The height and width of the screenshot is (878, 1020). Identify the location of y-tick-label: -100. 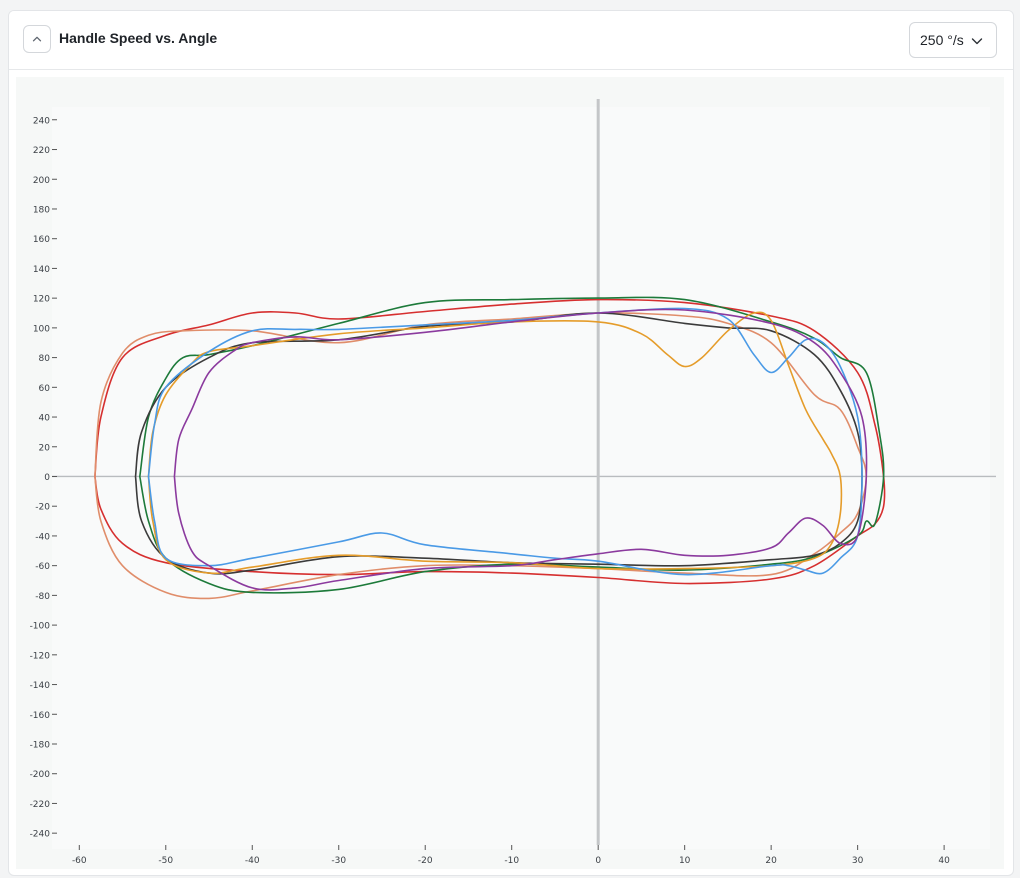
(40, 627).